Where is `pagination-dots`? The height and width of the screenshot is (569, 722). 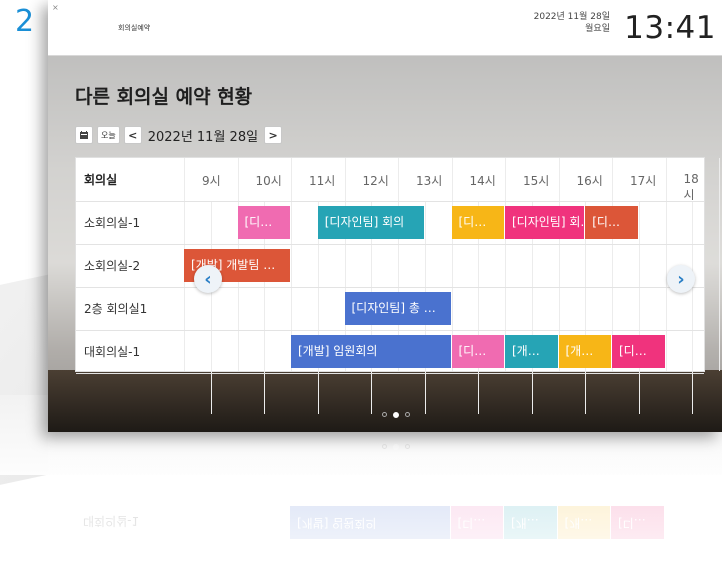 pagination-dots is located at coordinates (396, 415).